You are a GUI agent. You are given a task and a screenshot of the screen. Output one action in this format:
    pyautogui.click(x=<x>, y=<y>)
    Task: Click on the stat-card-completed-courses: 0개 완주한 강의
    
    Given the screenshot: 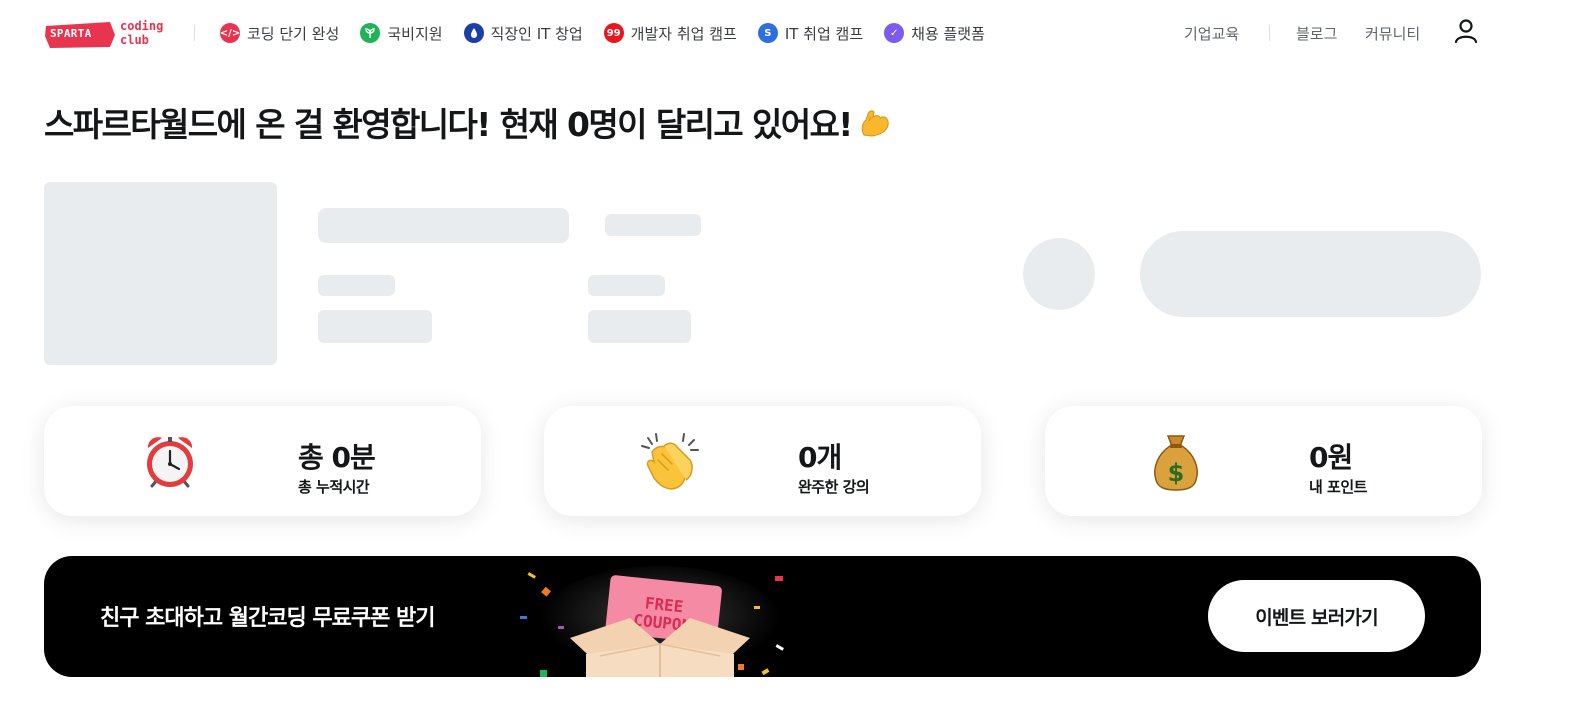 What is the action you would take?
    pyautogui.click(x=762, y=461)
    